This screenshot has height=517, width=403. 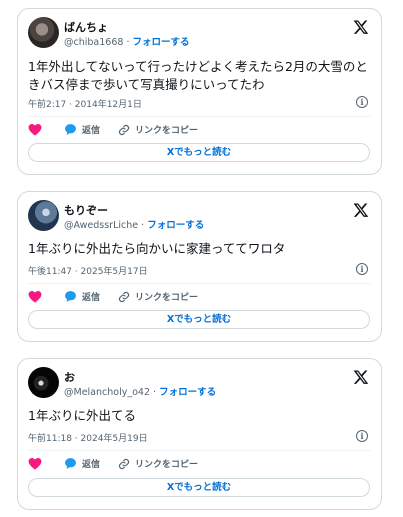 What do you see at coordinates (82, 415) in the screenshot?
I see `tweet-text: 1年ぶりに外出てる` at bounding box center [82, 415].